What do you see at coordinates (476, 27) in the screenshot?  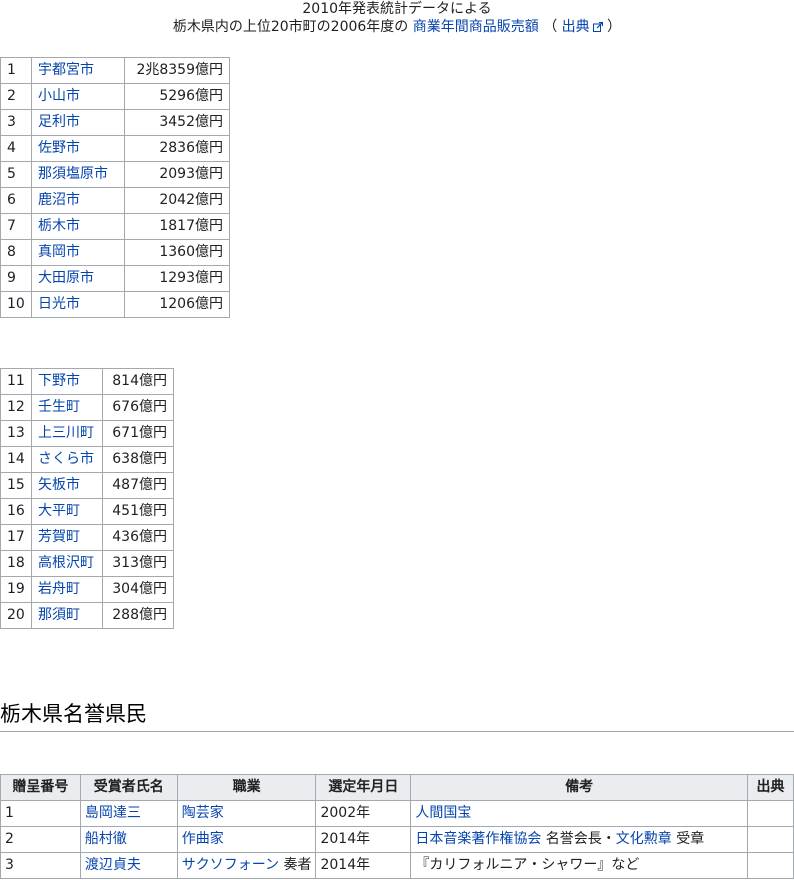 I see `sales-amount-link: 商業年間商品販売額` at bounding box center [476, 27].